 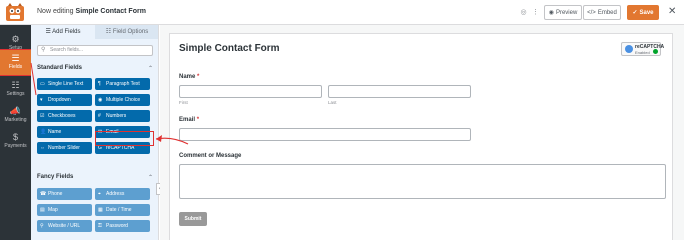 I want to click on name-label-text: Name, so click(x=187, y=77).